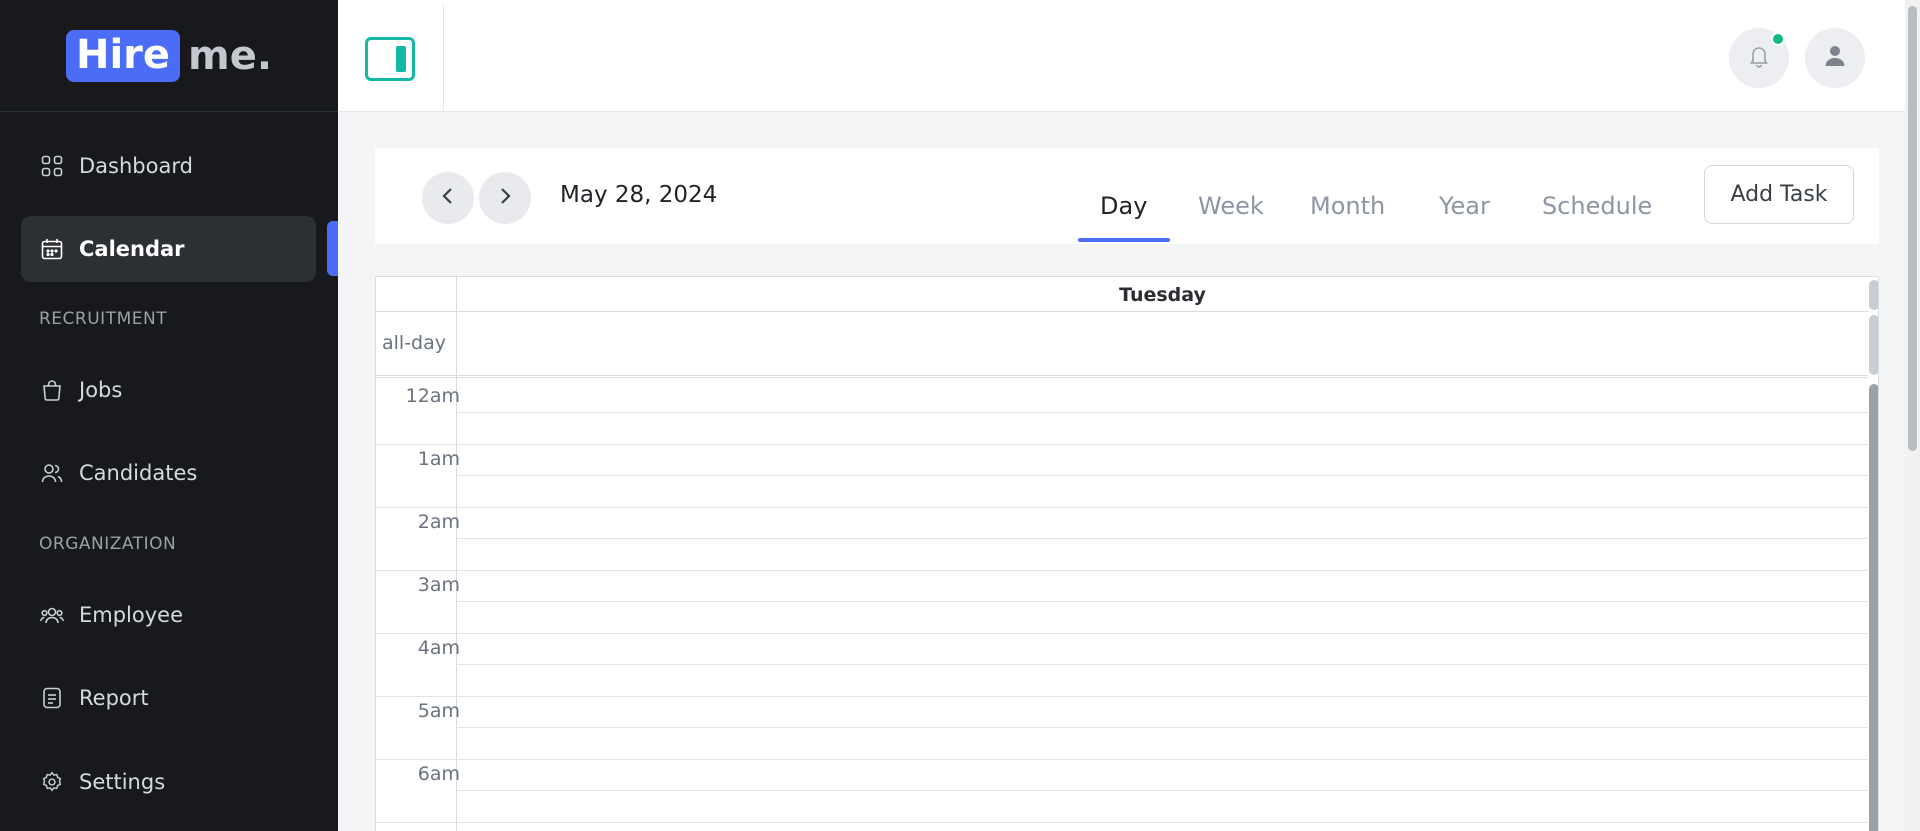 The width and height of the screenshot is (1920, 831). Describe the element at coordinates (1122, 345) in the screenshot. I see `all-day-row: all-day` at that location.